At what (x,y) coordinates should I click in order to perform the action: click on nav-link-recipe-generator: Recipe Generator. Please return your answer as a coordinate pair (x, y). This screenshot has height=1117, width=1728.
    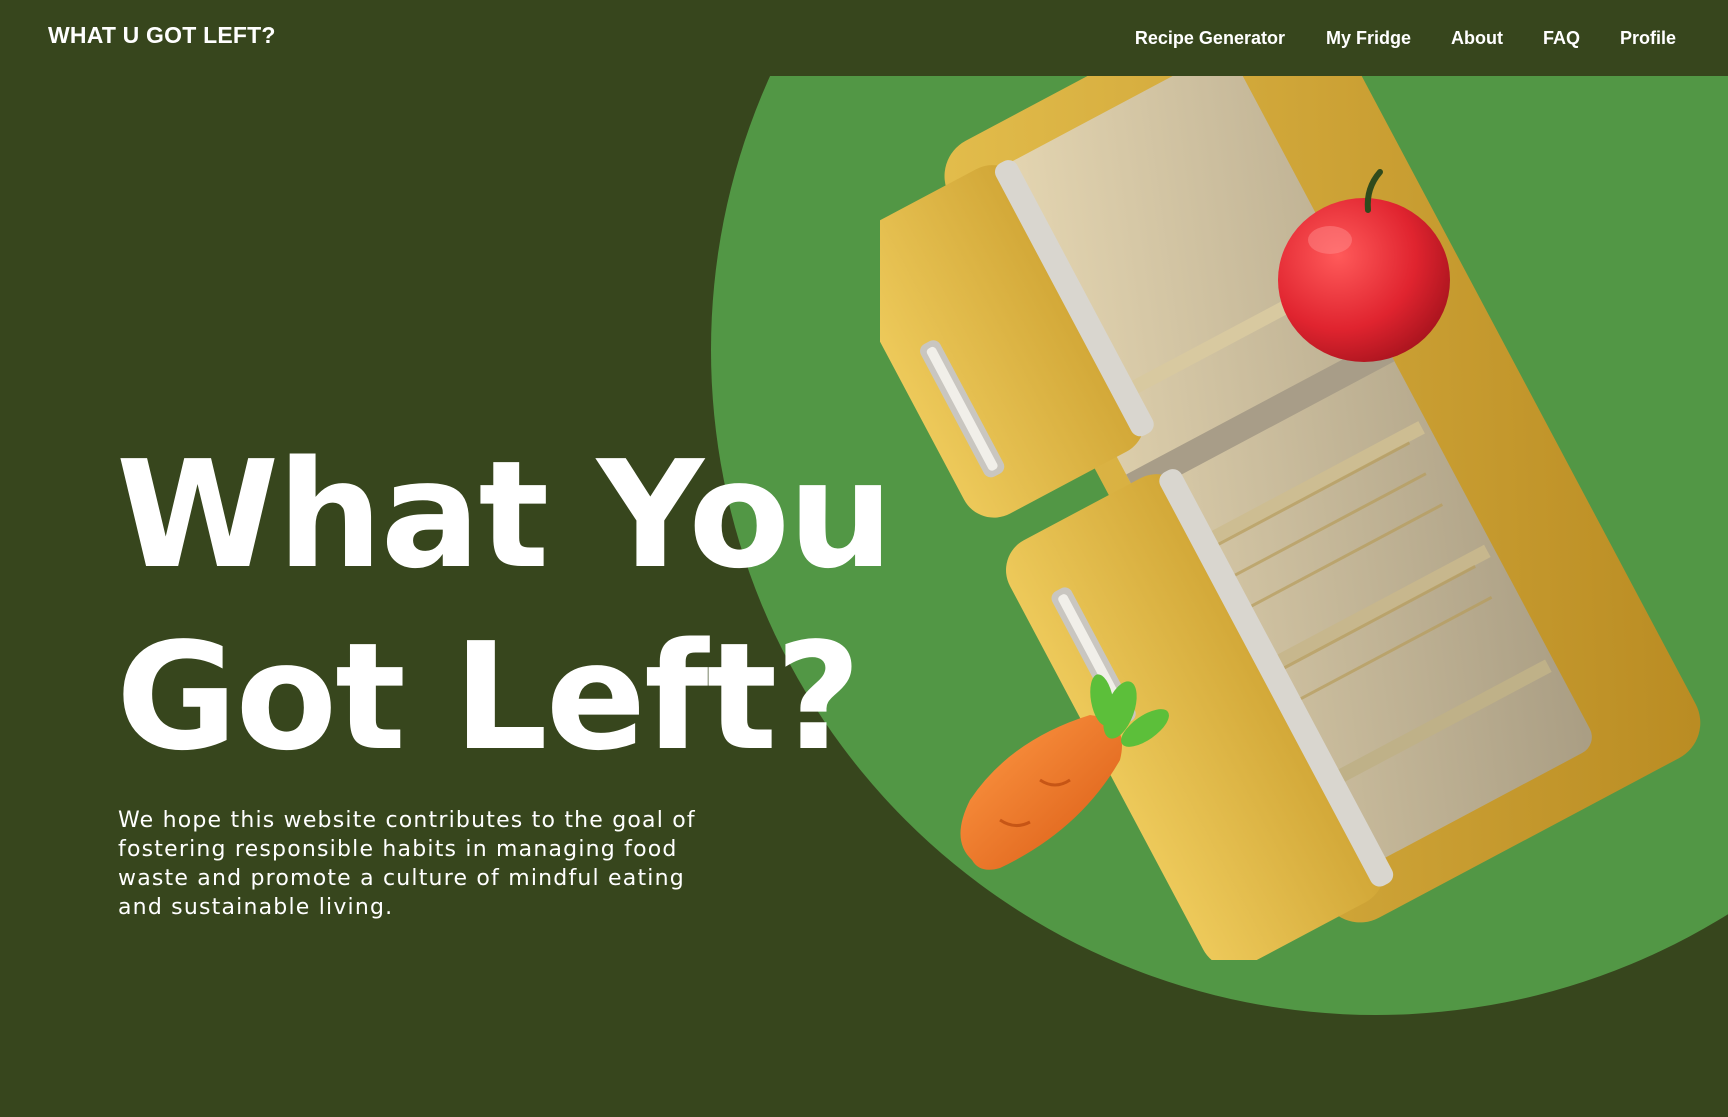
    Looking at the image, I should click on (1210, 38).